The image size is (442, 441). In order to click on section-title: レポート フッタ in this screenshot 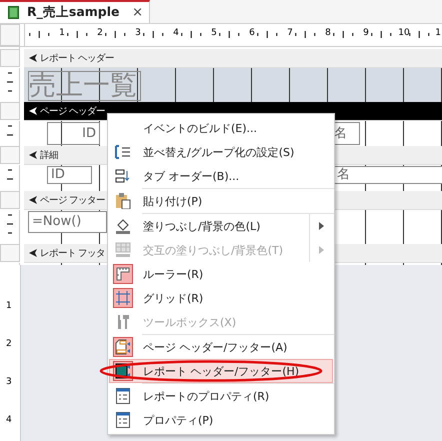, I will do `click(73, 253)`.